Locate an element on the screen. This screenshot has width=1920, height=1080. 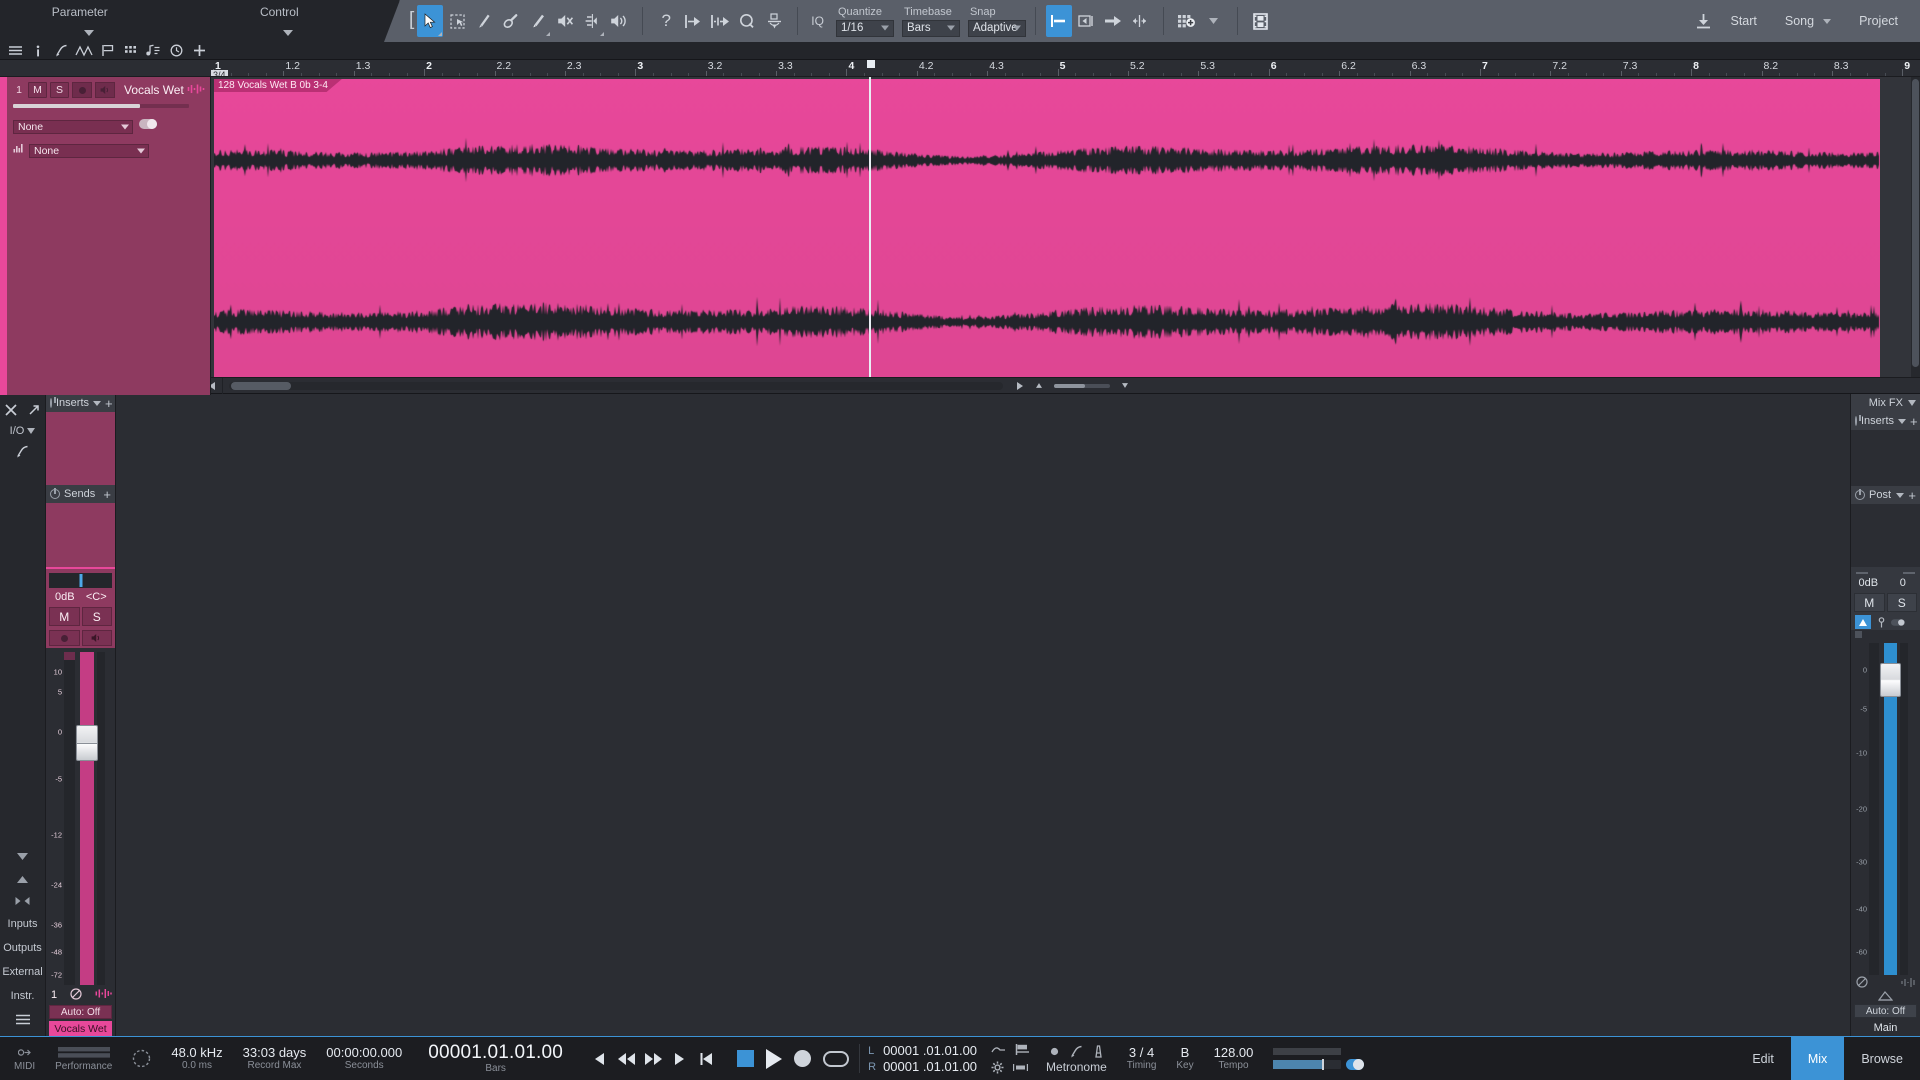
main-mute-button: M is located at coordinates (1869, 602).